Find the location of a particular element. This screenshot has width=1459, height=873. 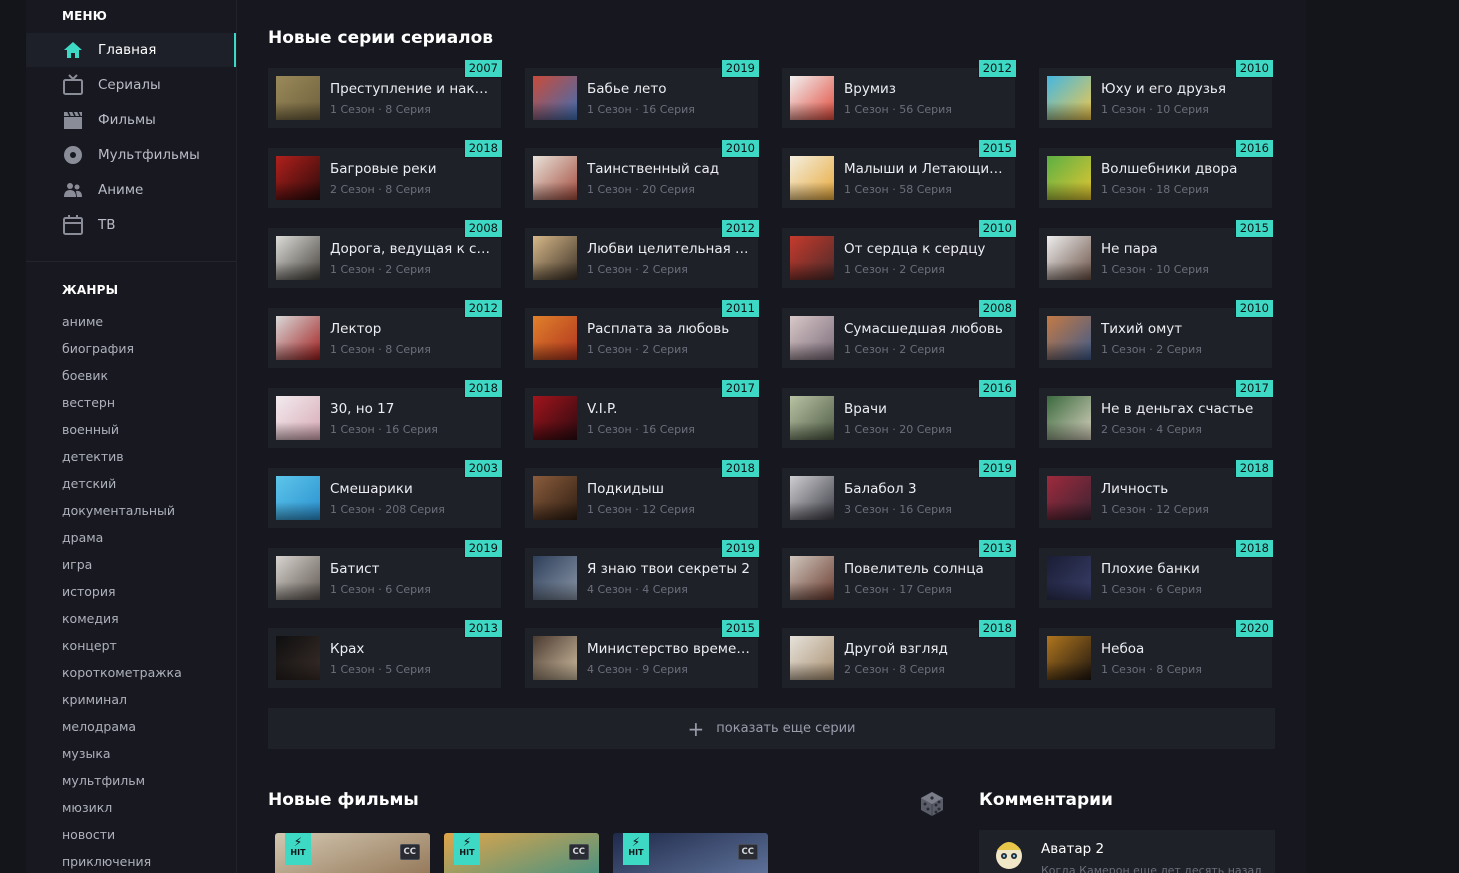

cc-badge: CC is located at coordinates (409, 852).